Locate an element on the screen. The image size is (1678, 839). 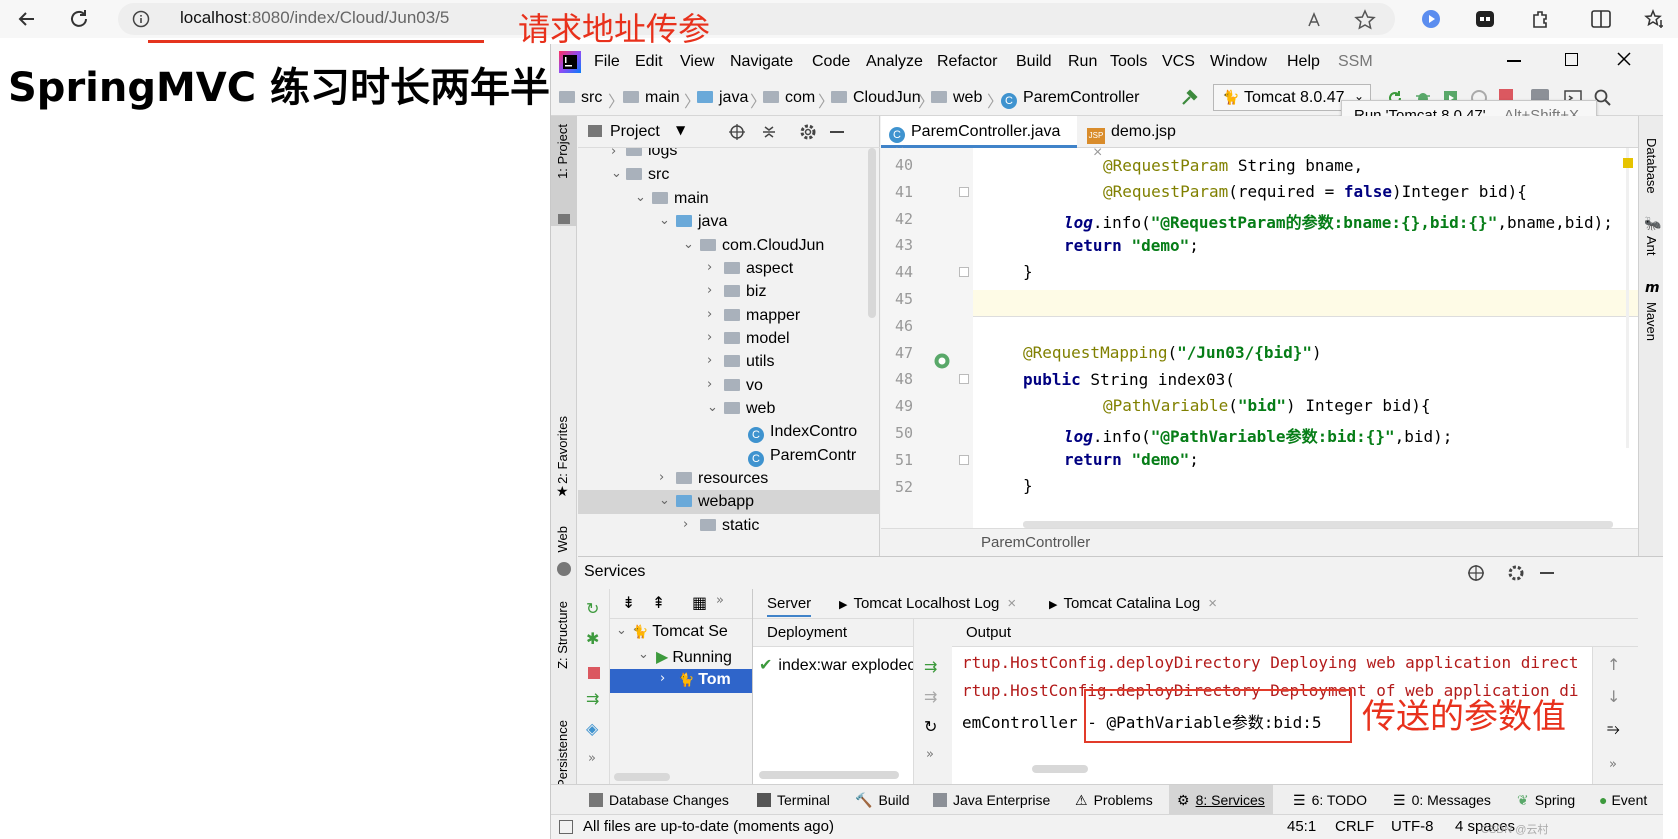
stop-icon is located at coordinates (594, 673).